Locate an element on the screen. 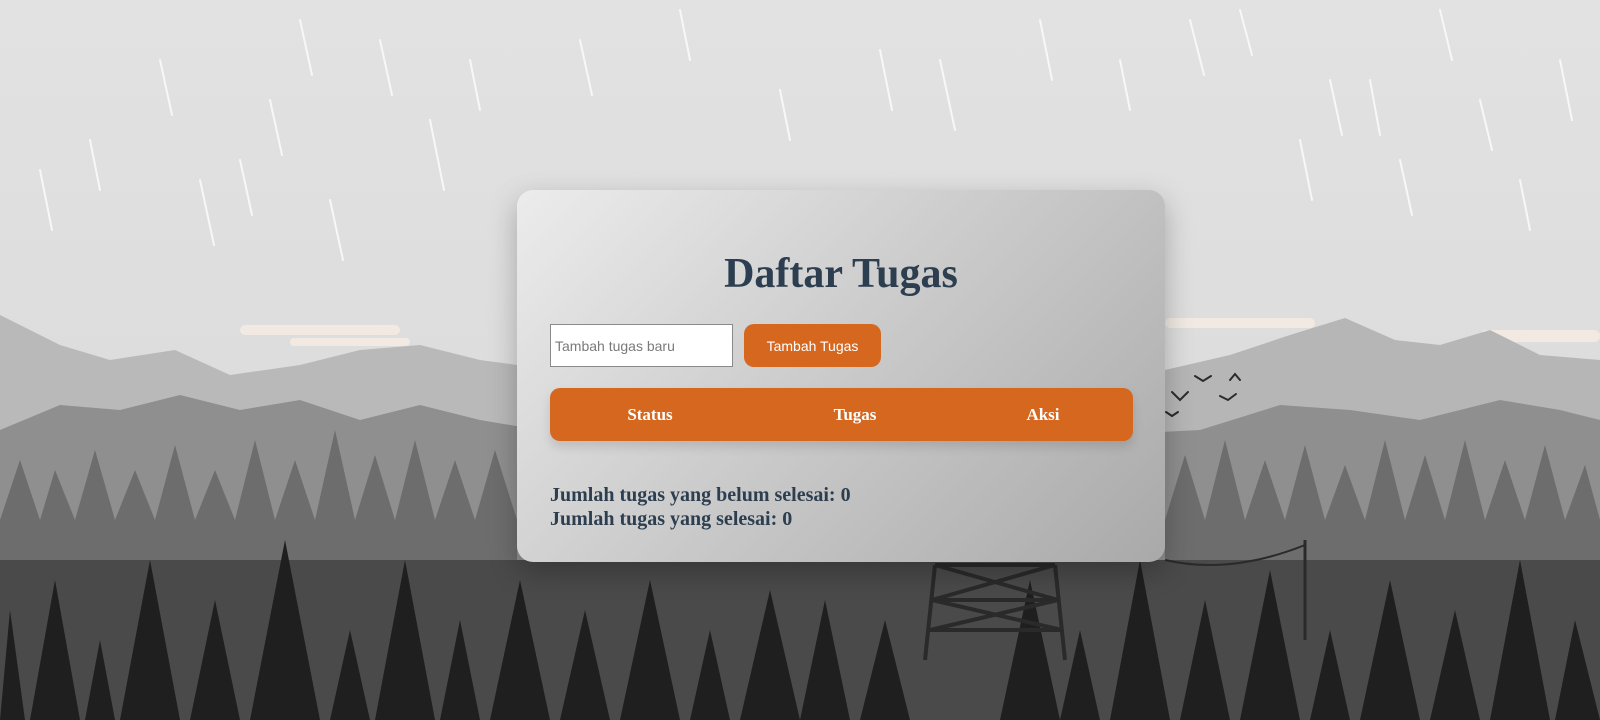  header-task: Tugas is located at coordinates (855, 414).